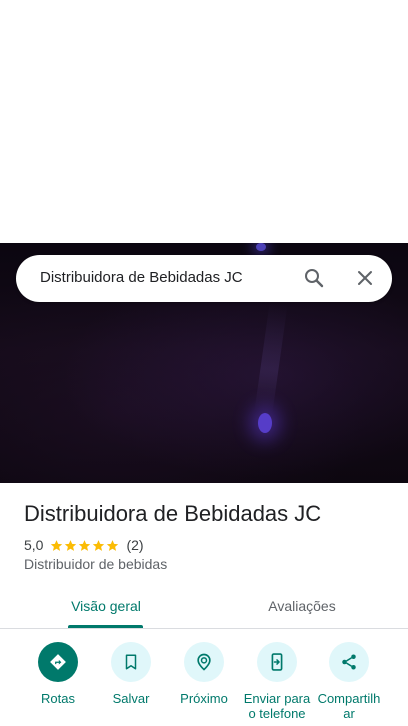  I want to click on rating-stars, so click(85, 545).